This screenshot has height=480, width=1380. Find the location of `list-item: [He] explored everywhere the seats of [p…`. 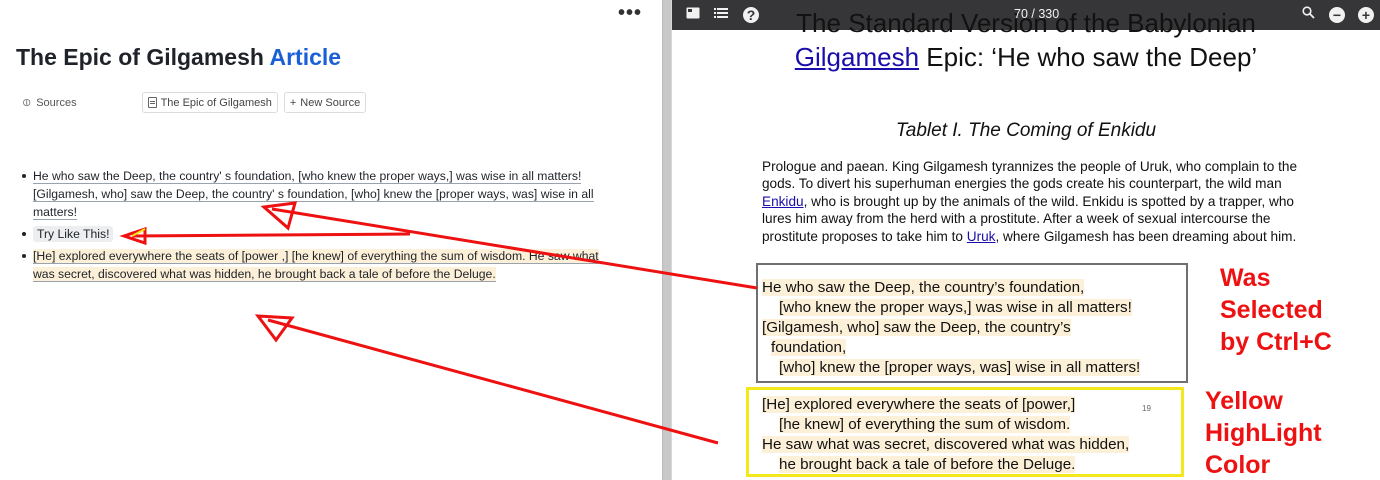

list-item: [He] explored everywhere the seats of [p… is located at coordinates (322, 265).